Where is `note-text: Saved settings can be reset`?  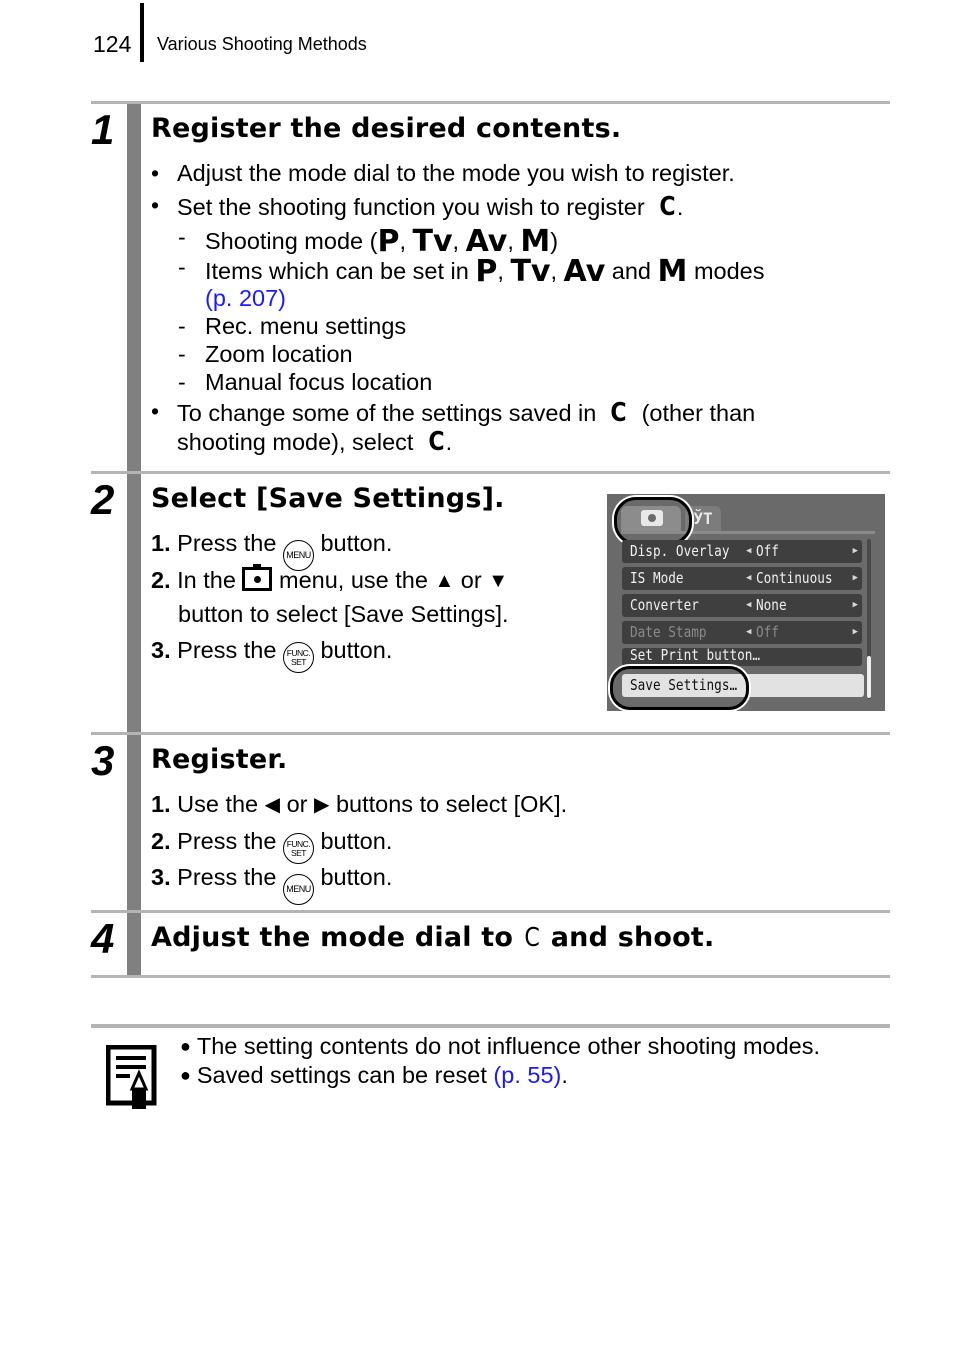 note-text: Saved settings can be reset is located at coordinates (345, 1075).